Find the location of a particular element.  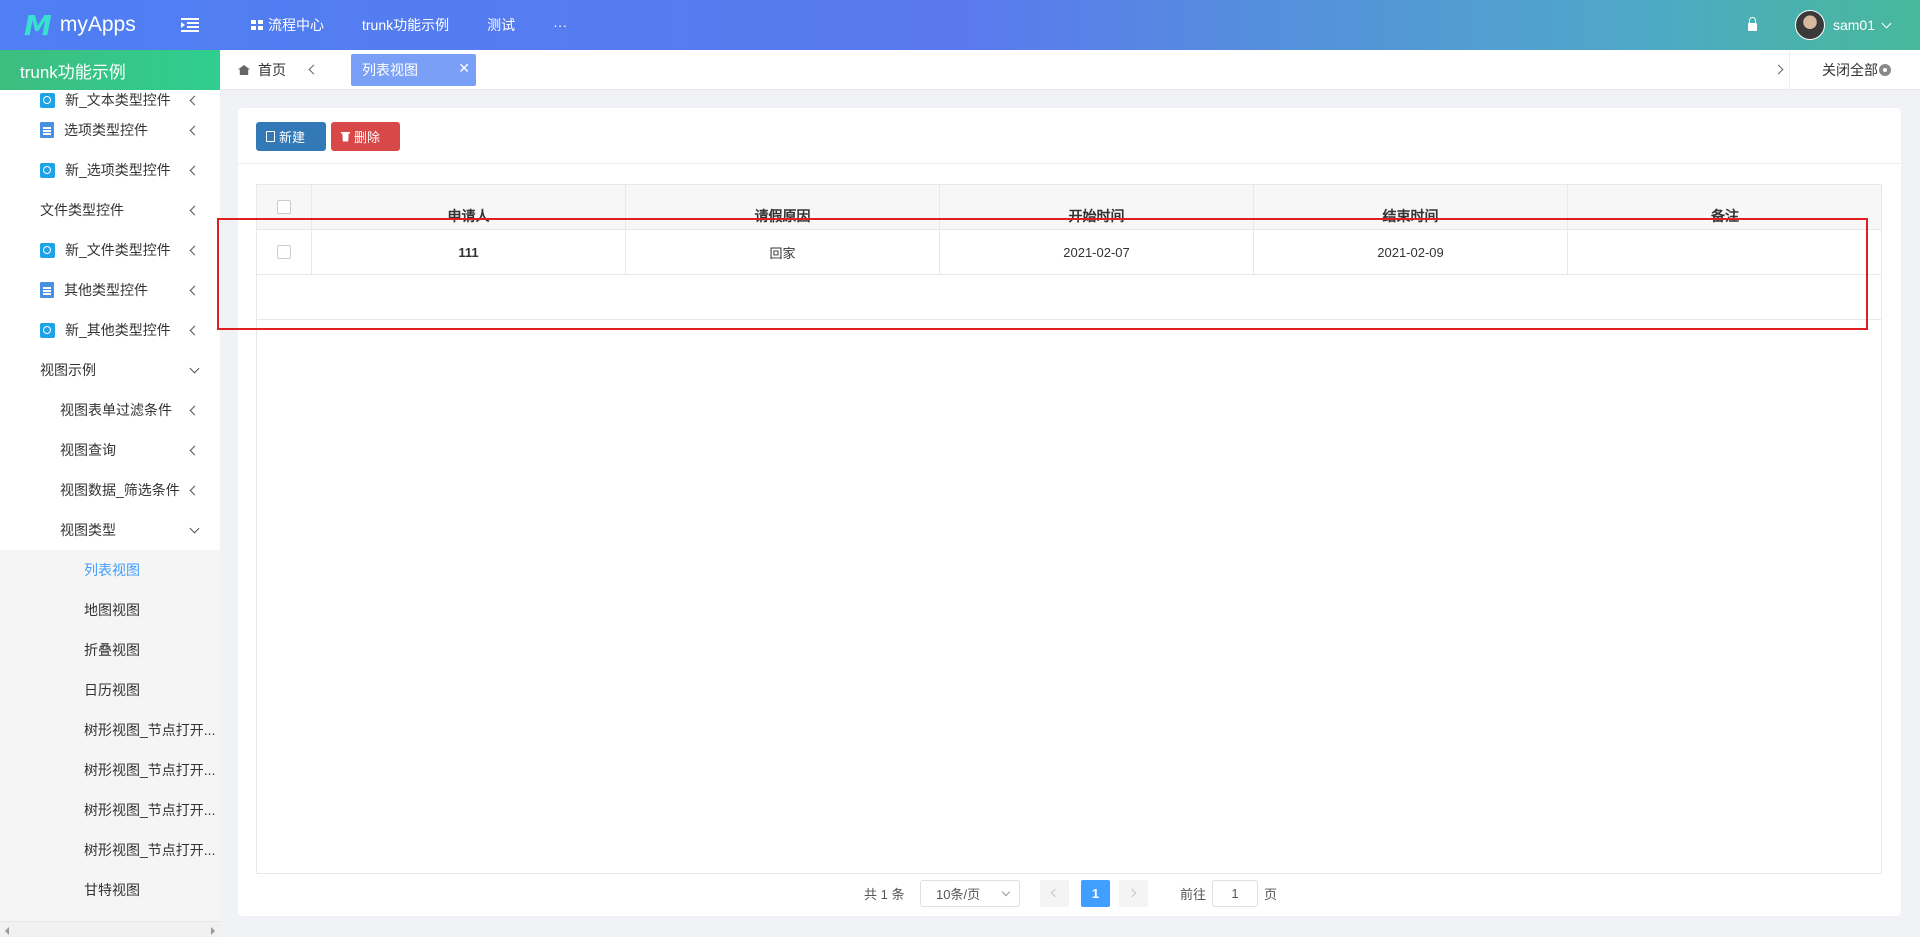

trash-icon is located at coordinates (345, 136).